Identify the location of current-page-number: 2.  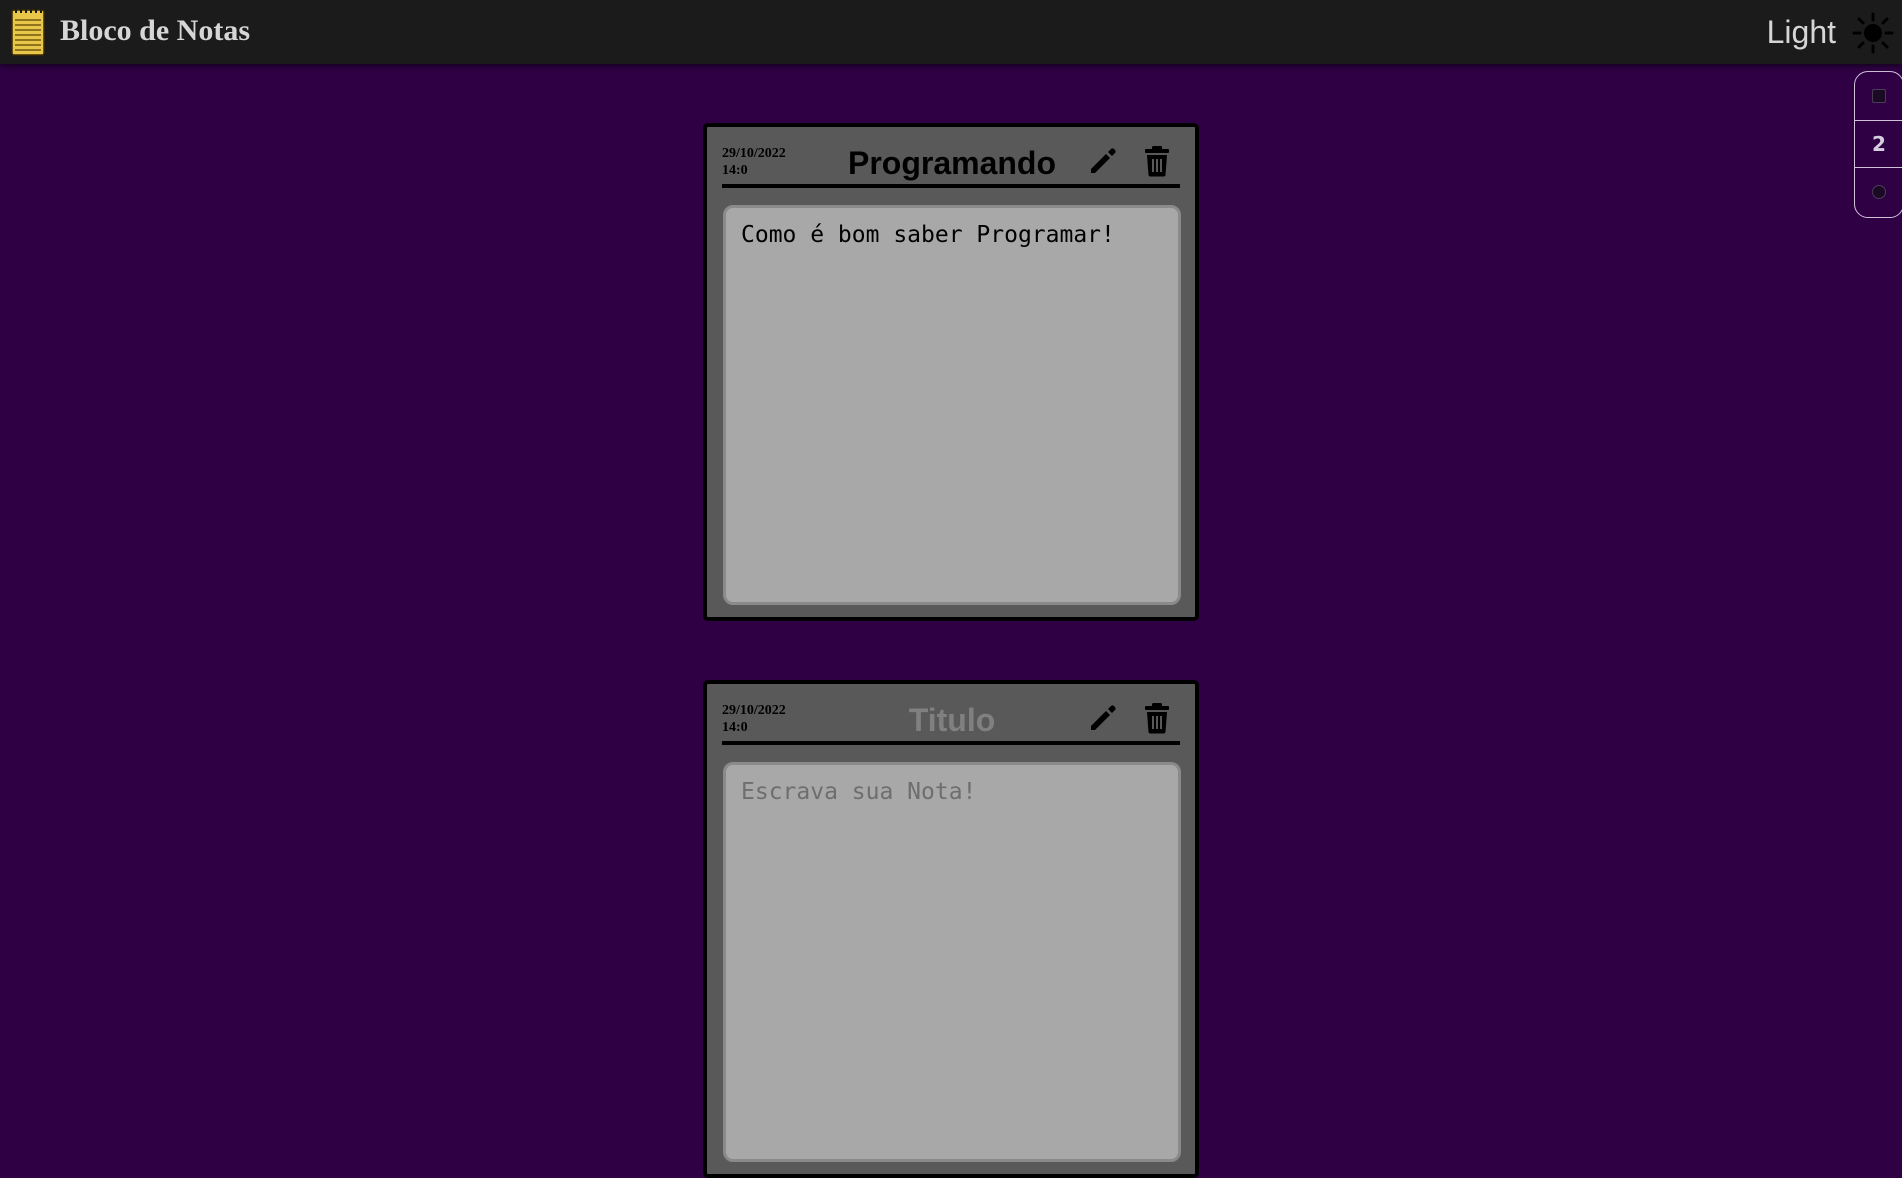
(1878, 144).